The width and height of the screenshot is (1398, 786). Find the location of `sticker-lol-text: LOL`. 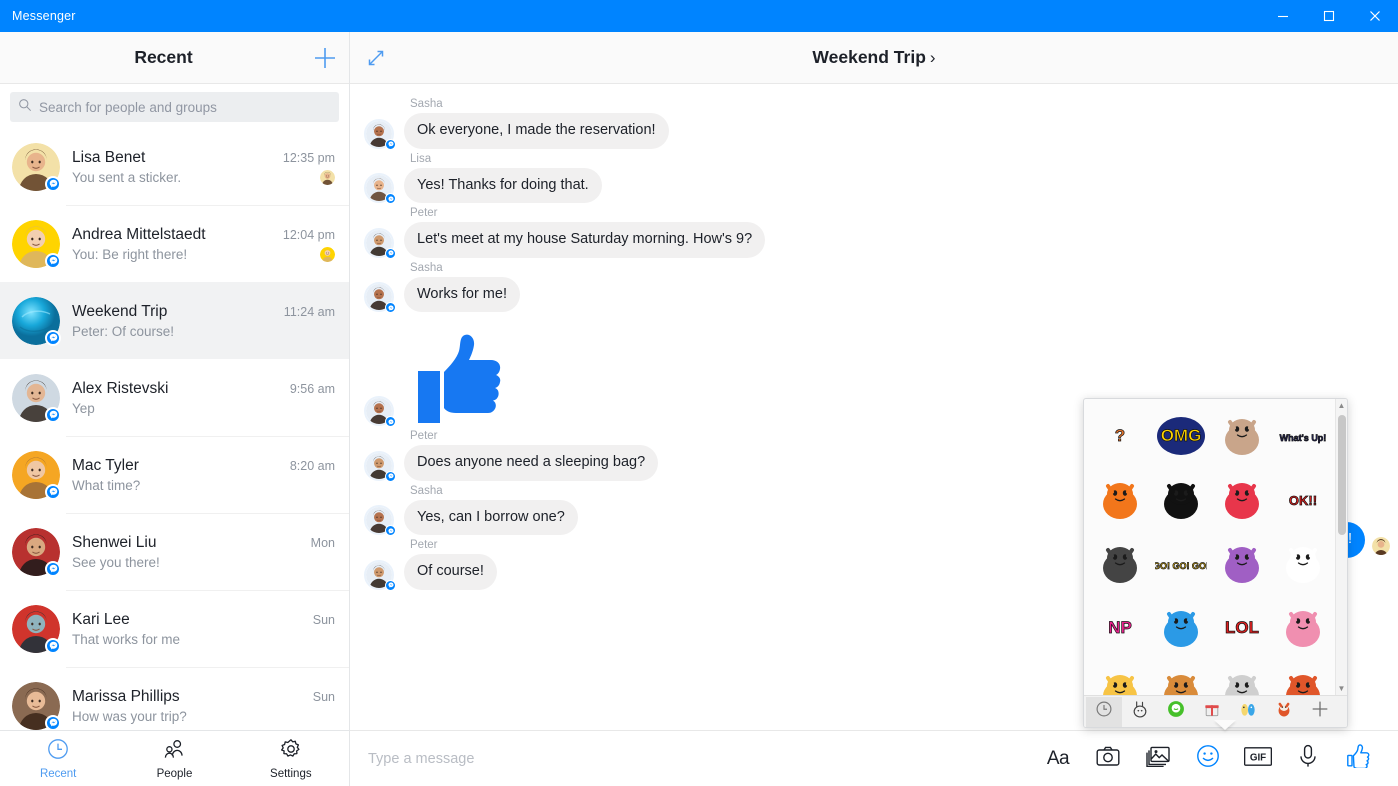

sticker-lol-text: LOL is located at coordinates (1241, 628).